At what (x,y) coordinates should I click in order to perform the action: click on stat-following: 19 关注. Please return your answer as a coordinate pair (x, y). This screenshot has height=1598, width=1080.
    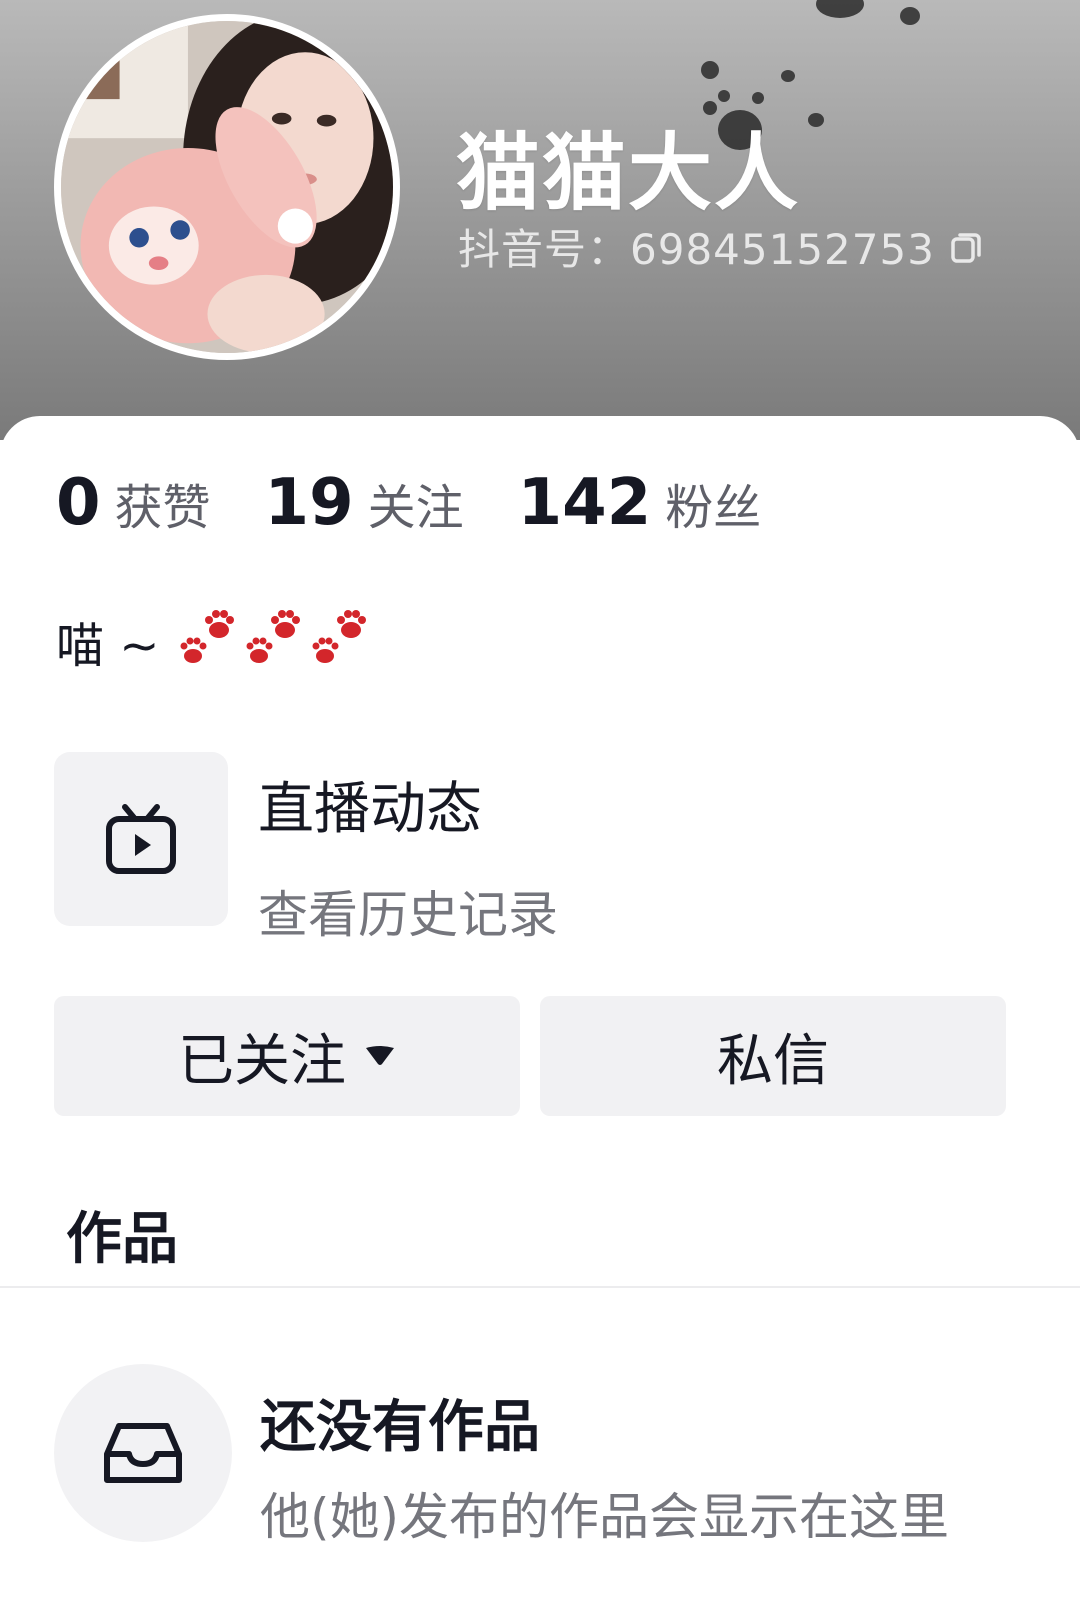
    Looking at the image, I should click on (364, 503).